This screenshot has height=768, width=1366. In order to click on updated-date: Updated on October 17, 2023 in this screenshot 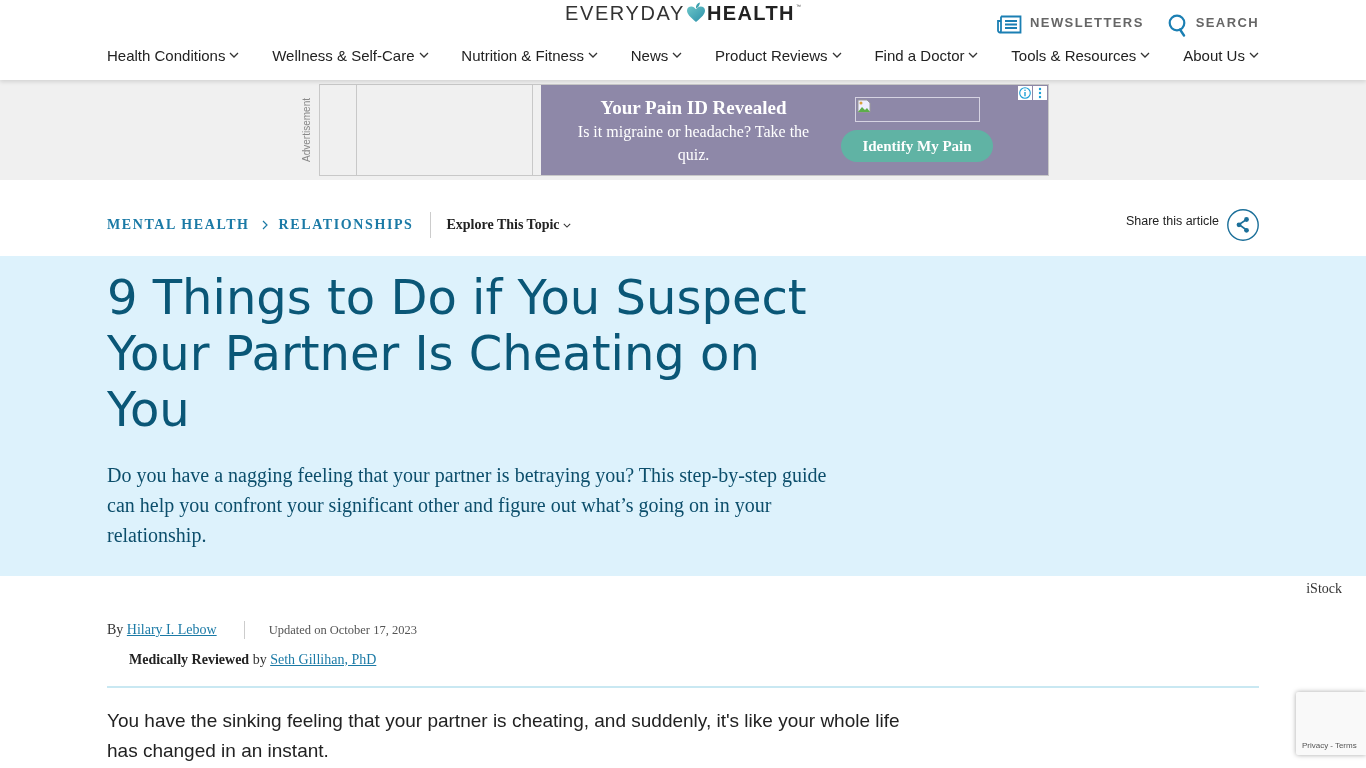, I will do `click(342, 630)`.